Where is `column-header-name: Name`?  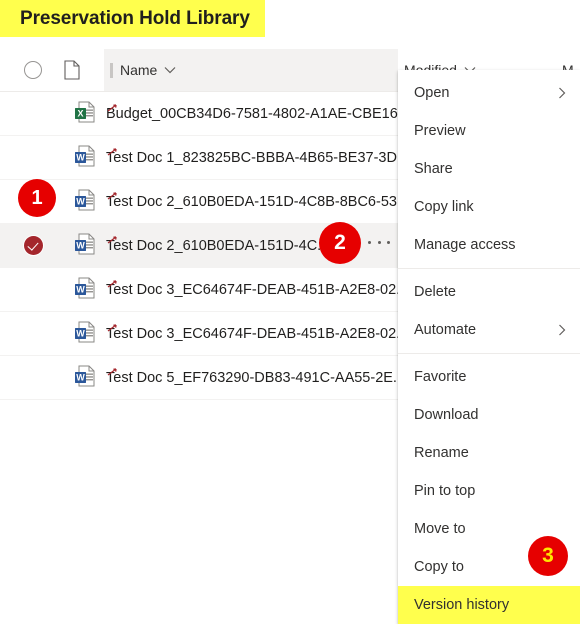
column-header-name: Name is located at coordinates (251, 70).